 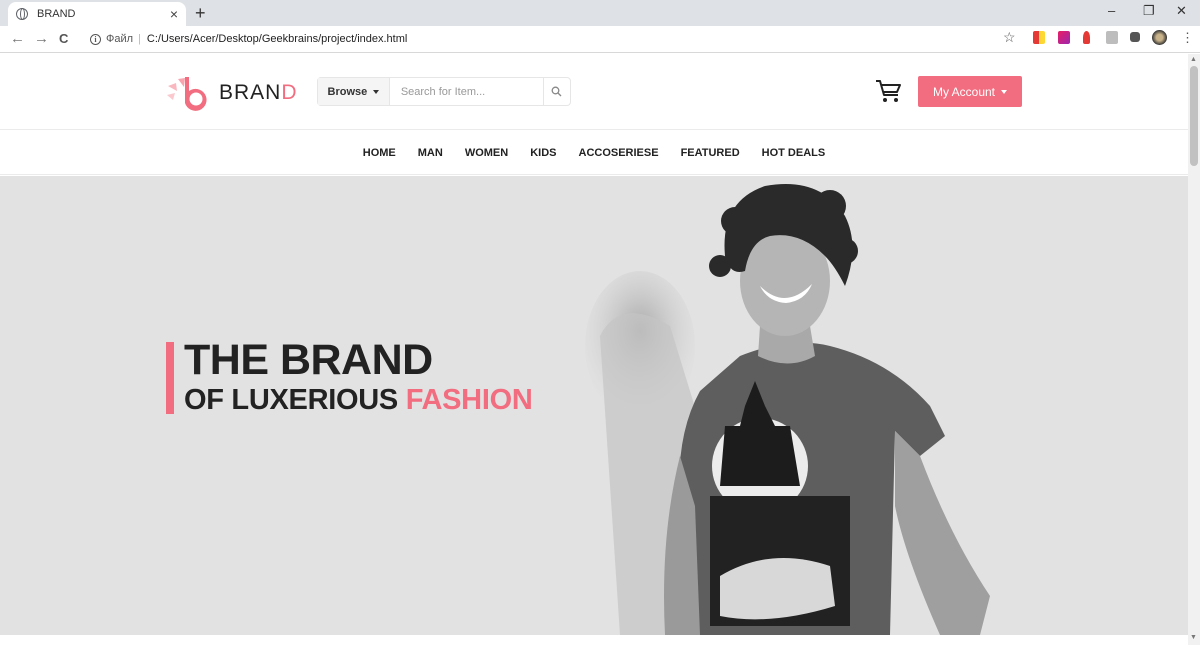 I want to click on page-scrollbar: ▲ ▼, so click(x=1194, y=349).